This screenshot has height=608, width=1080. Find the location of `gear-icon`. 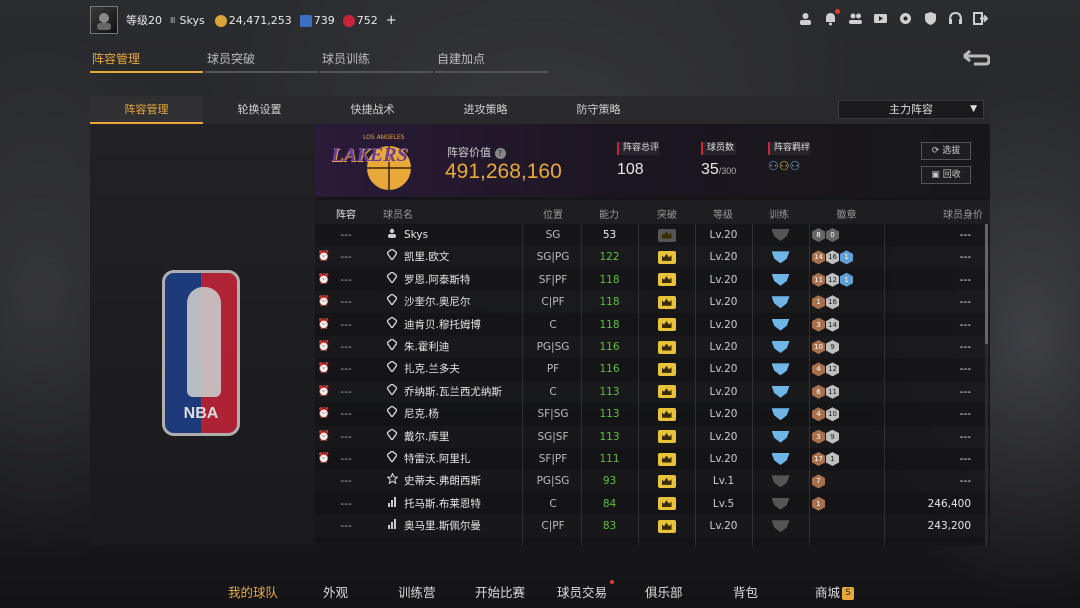

gear-icon is located at coordinates (905, 18).